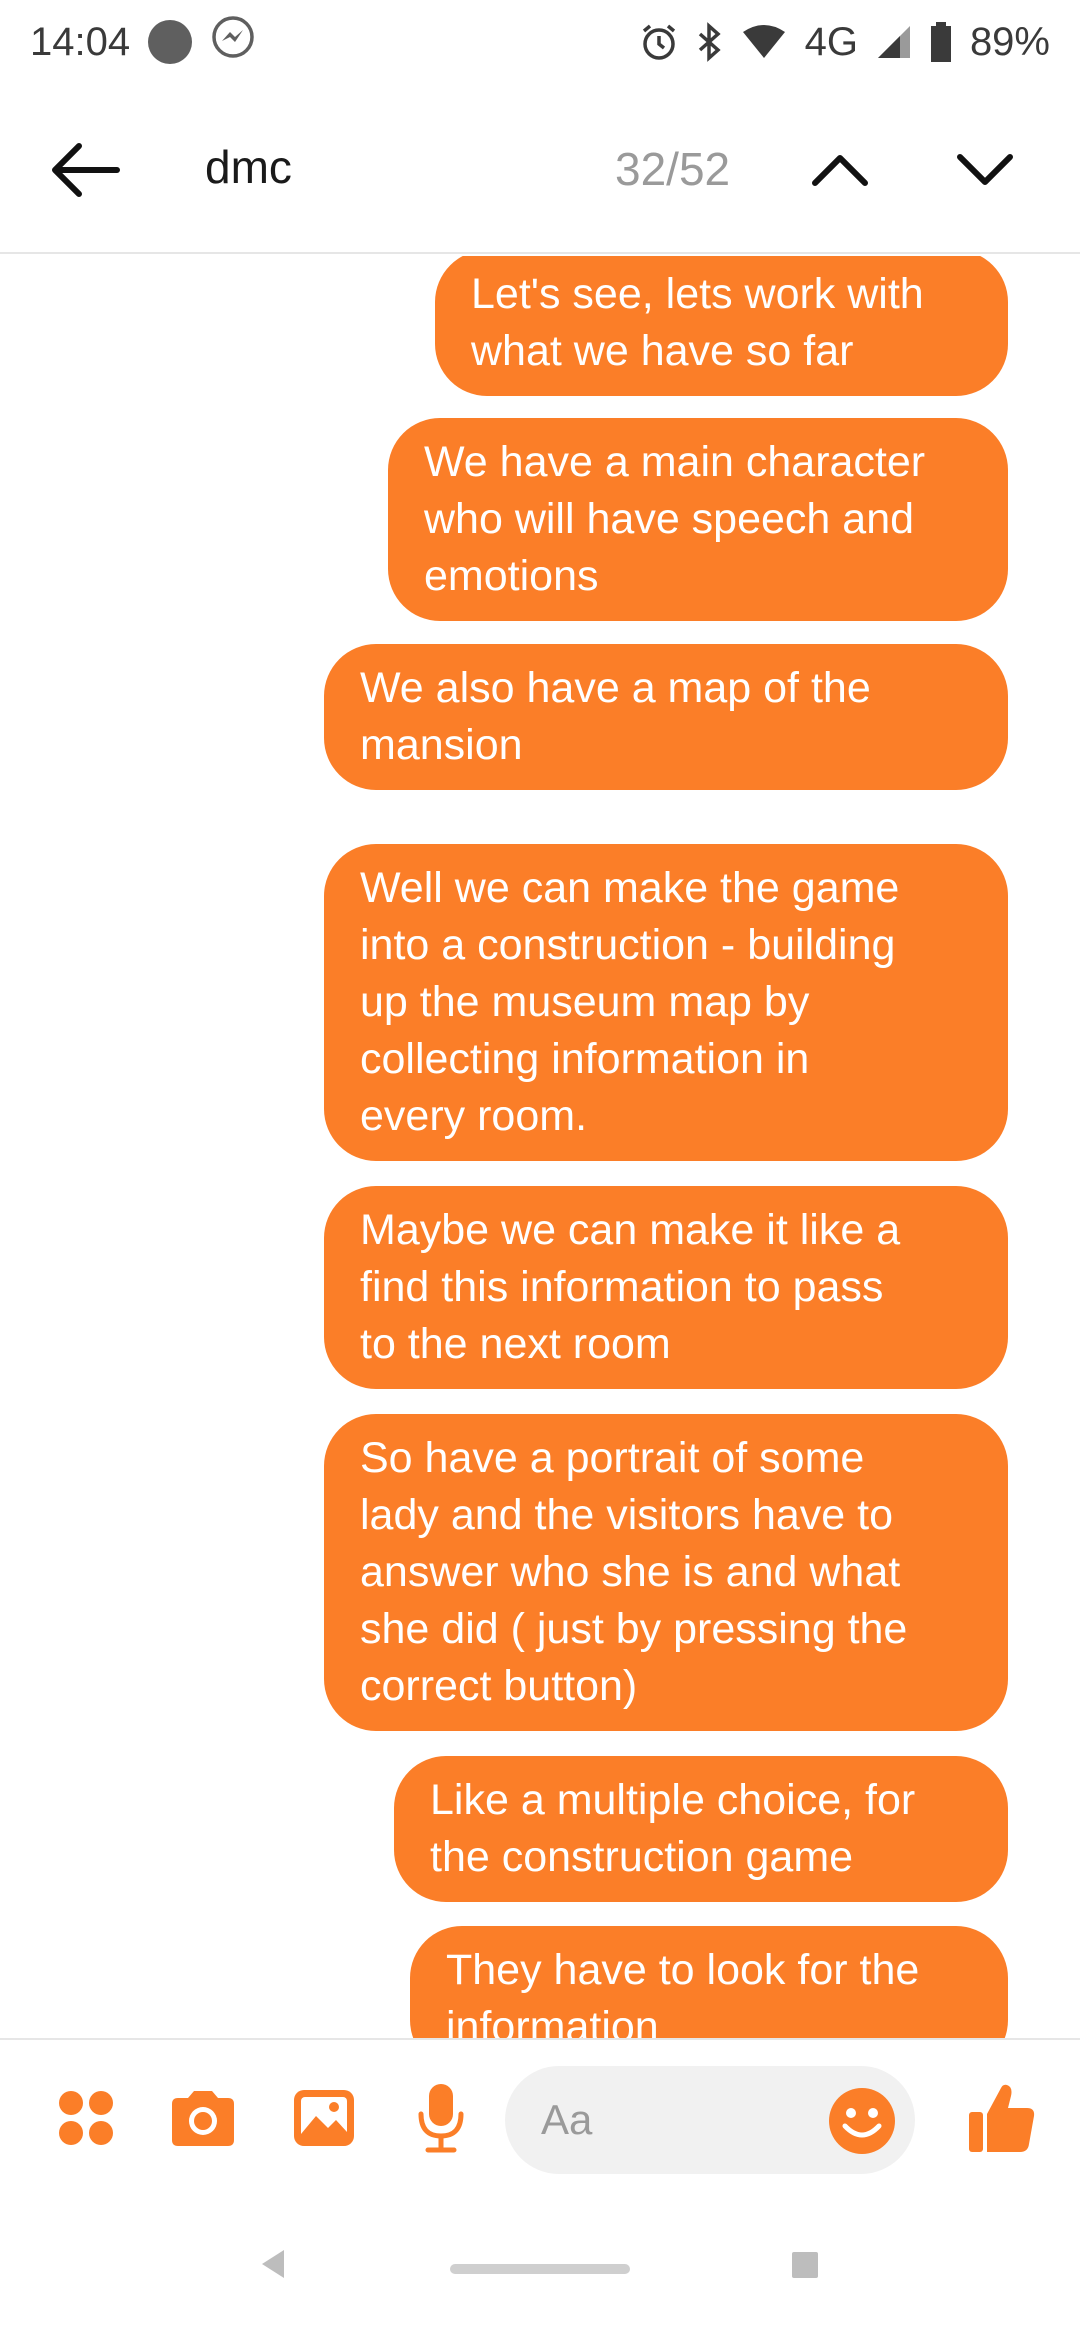 Image resolution: width=1080 pixels, height=2340 pixels. Describe the element at coordinates (831, 41) in the screenshot. I see `network-type: 4G` at that location.